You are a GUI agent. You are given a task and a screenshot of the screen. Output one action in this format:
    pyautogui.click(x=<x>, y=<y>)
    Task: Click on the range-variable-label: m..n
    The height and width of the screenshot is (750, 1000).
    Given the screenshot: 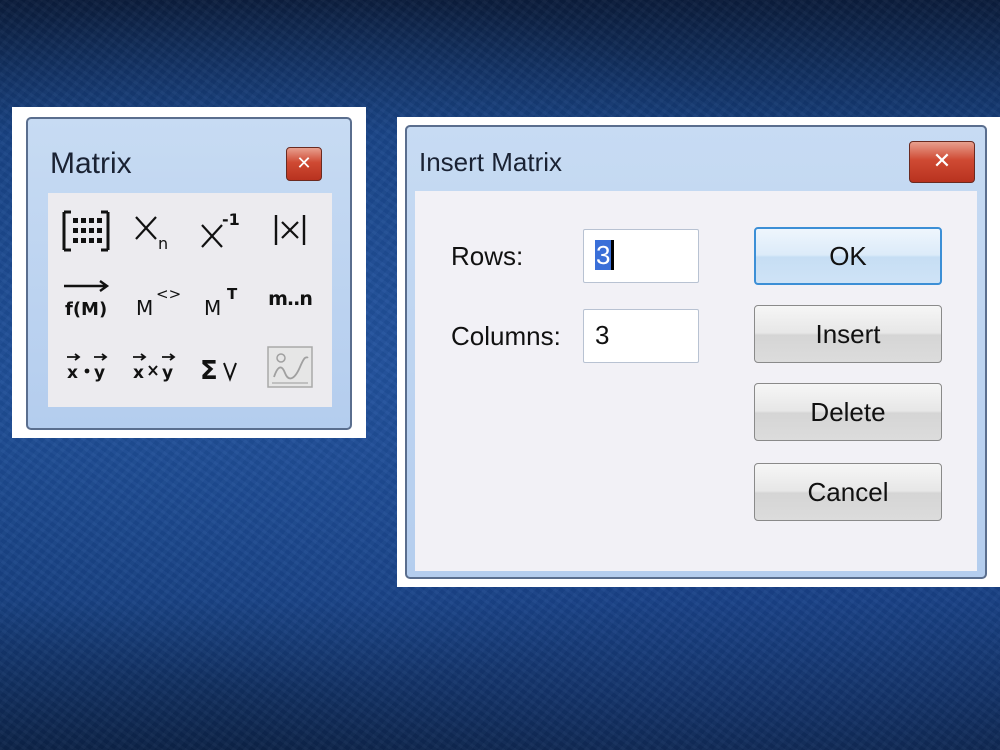 What is the action you would take?
    pyautogui.click(x=290, y=299)
    